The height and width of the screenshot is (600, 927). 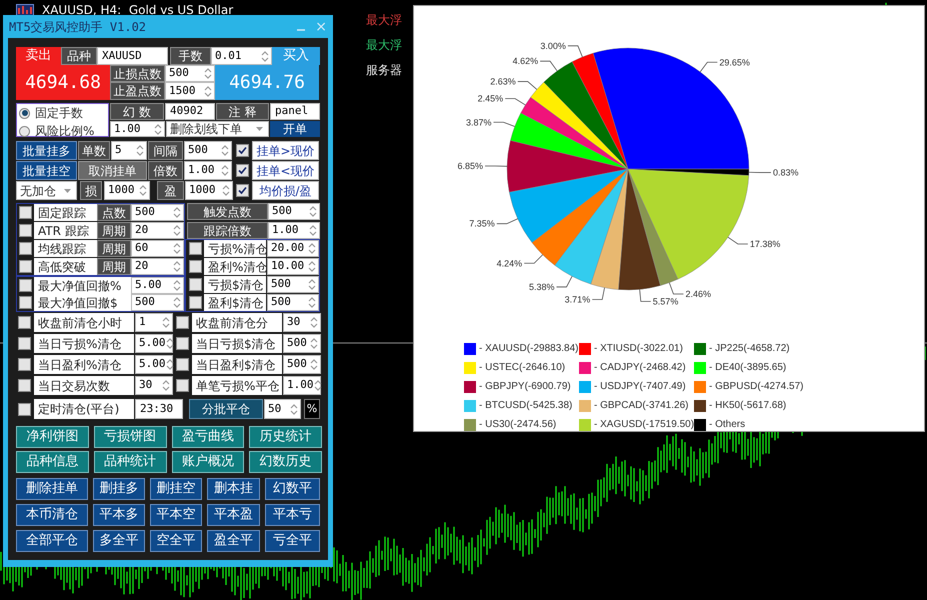 What do you see at coordinates (63, 131) in the screenshot?
I see `radio-option: 风险比例%` at bounding box center [63, 131].